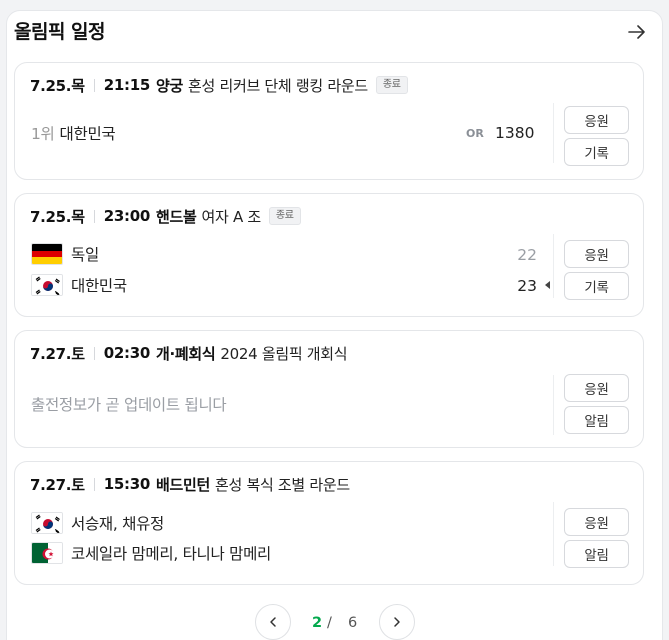 The image size is (669, 640). I want to click on event-name: 2024 올림픽 개회식, so click(284, 353).